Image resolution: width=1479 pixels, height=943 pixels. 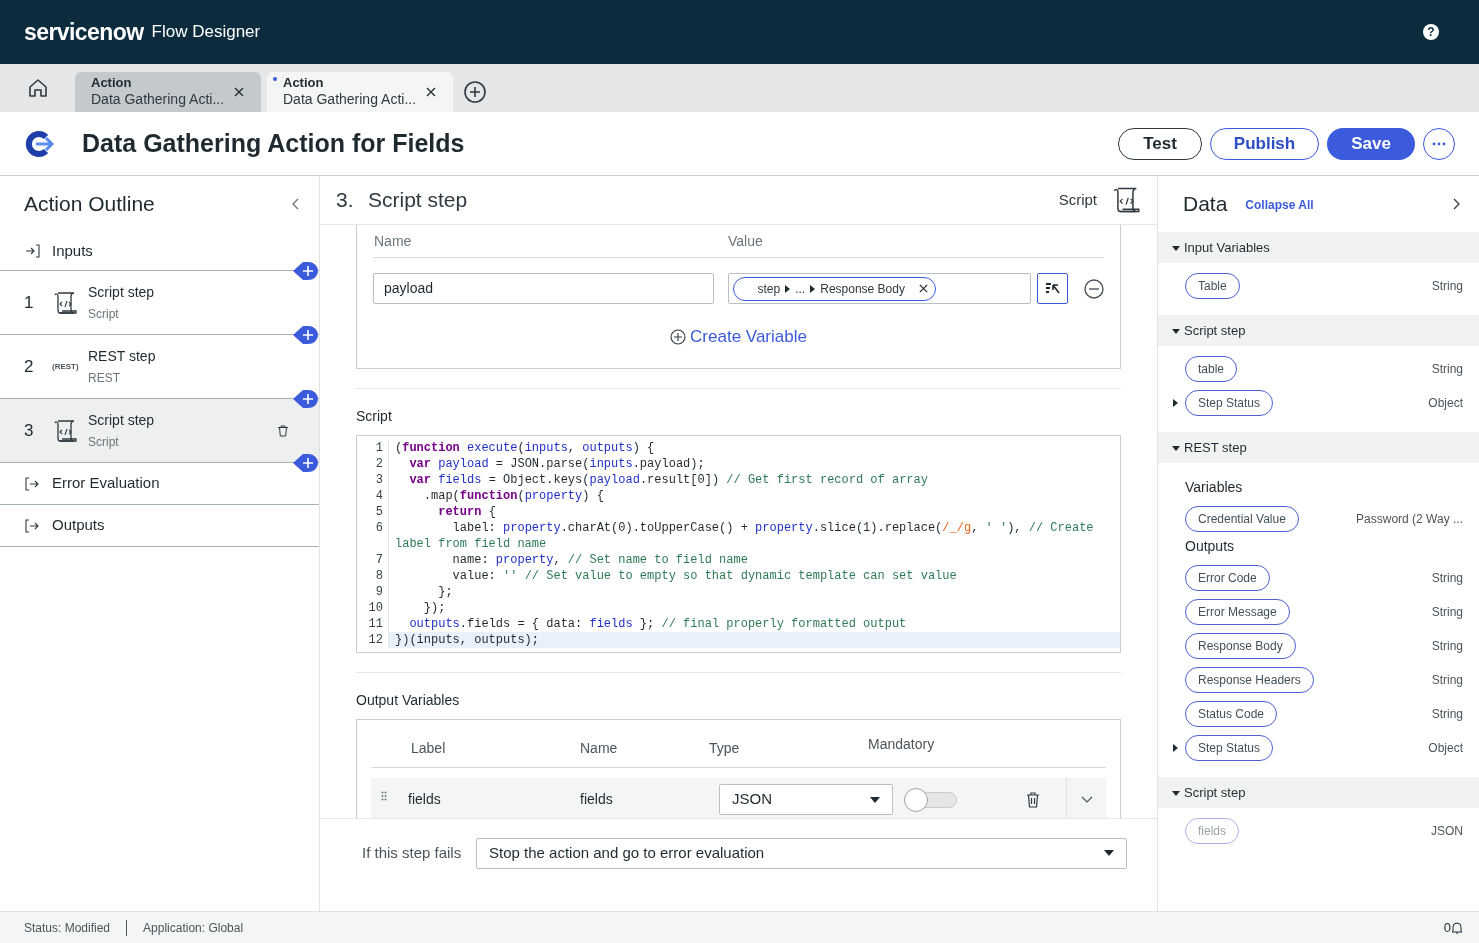 I want to click on expand-icon, so click(x=1086, y=799).